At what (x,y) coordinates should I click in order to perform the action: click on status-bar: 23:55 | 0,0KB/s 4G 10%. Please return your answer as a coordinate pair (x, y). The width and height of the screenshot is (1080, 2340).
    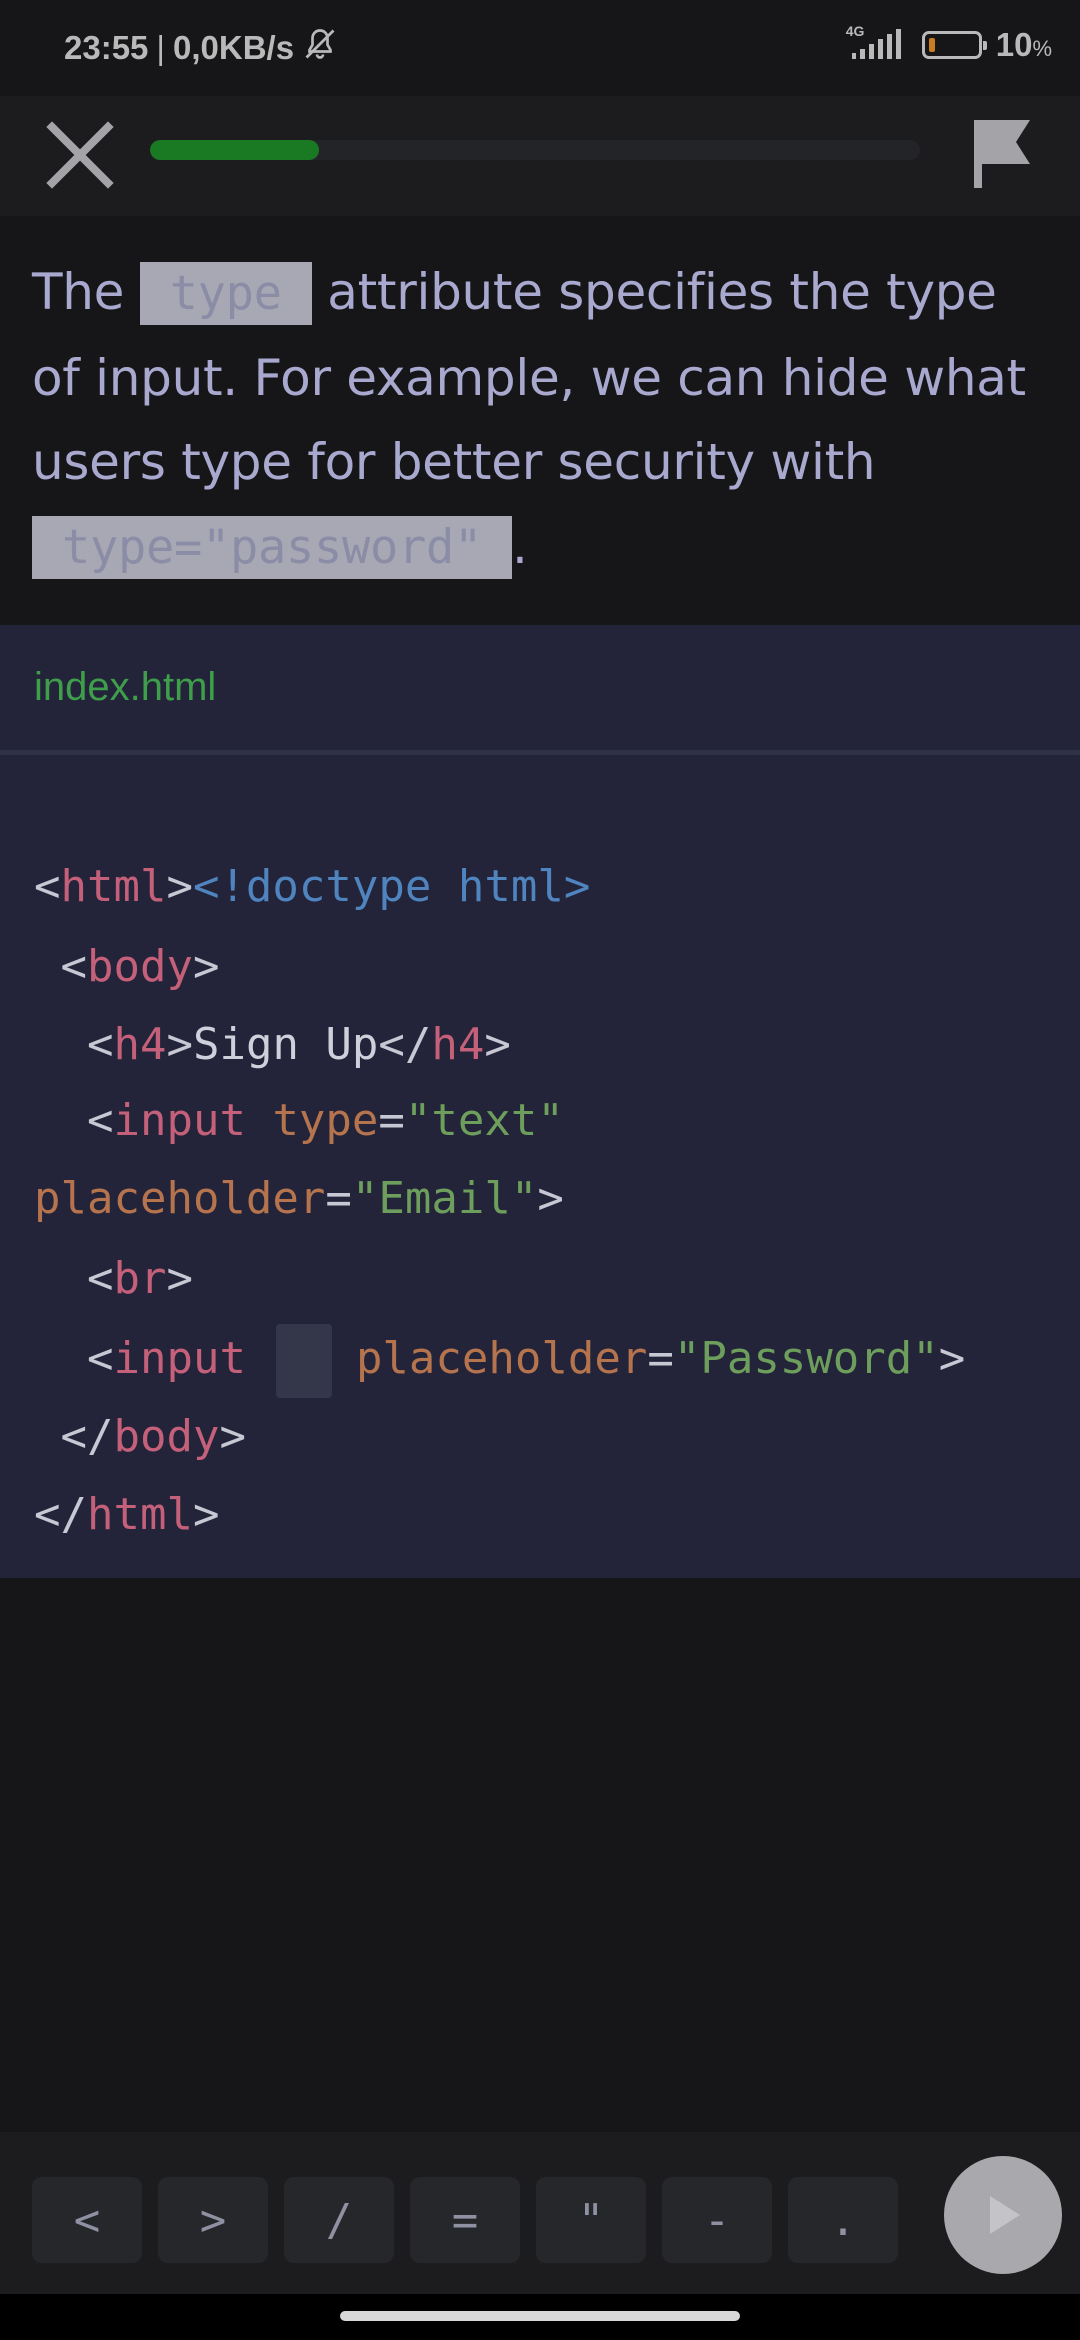
    Looking at the image, I should click on (540, 48).